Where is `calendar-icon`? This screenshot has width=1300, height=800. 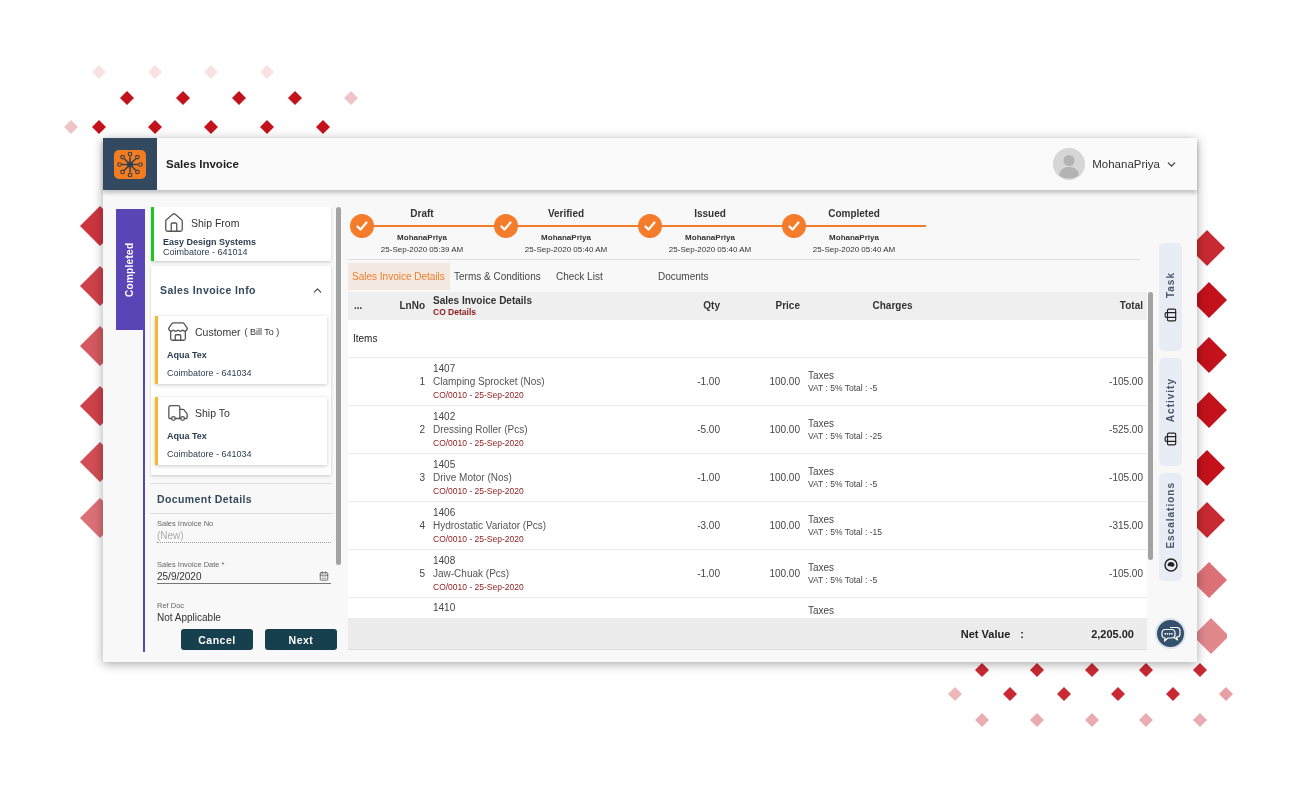 calendar-icon is located at coordinates (324, 576).